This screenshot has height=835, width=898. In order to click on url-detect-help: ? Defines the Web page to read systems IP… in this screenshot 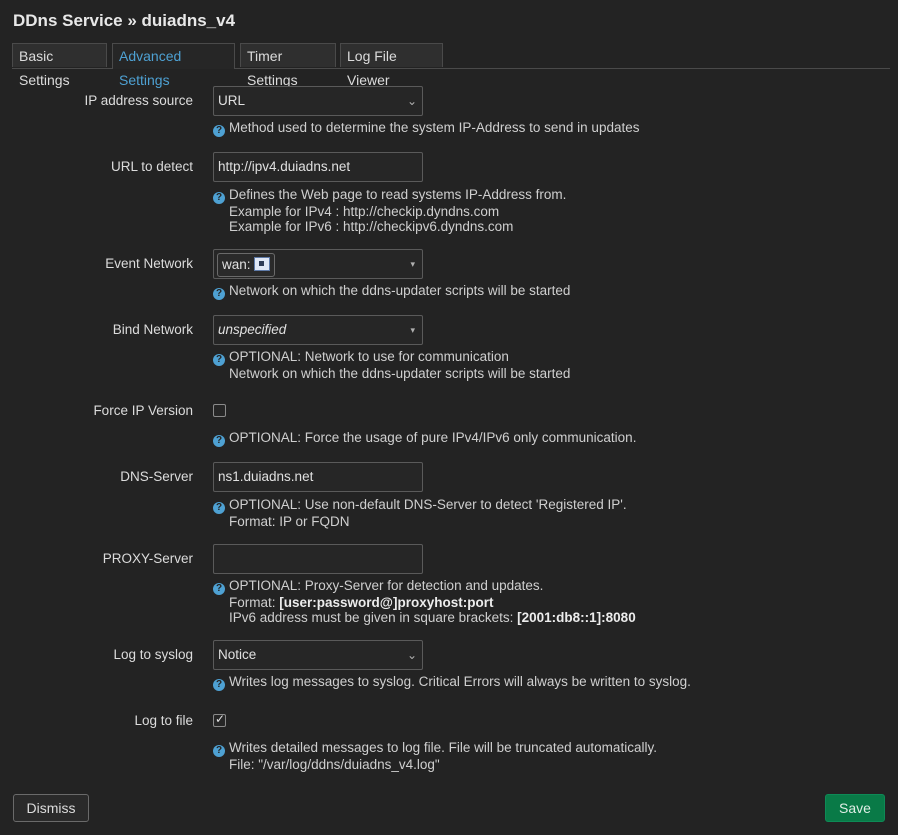, I will do `click(389, 210)`.